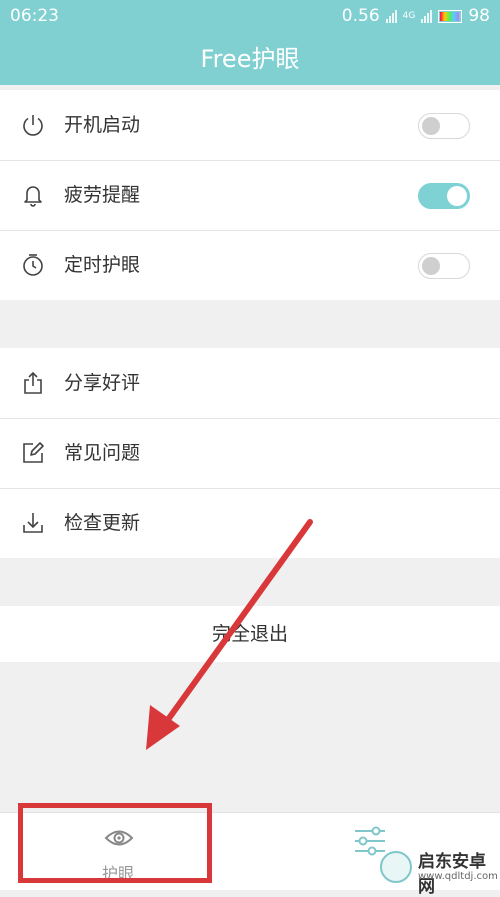  I want to click on watermark: 启东安卓网 www.qdltdj.com, so click(439, 872).